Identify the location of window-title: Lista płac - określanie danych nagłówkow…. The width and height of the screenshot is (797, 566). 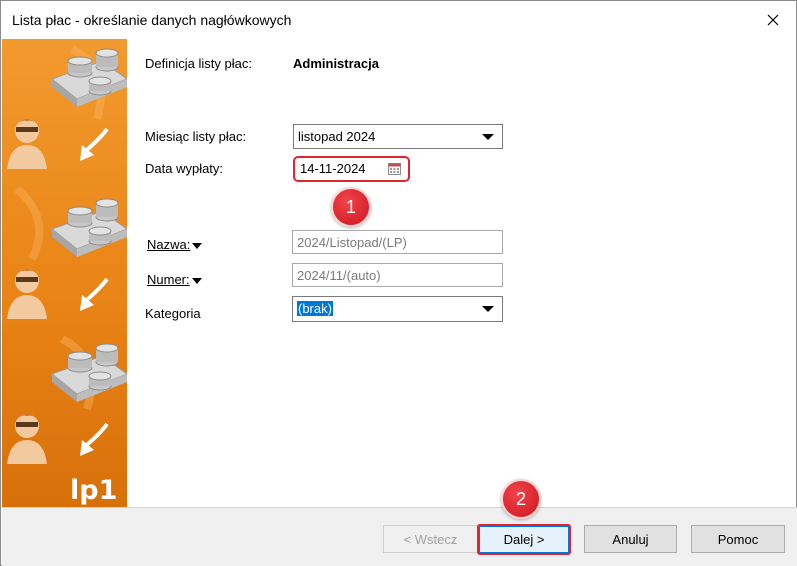
(152, 20).